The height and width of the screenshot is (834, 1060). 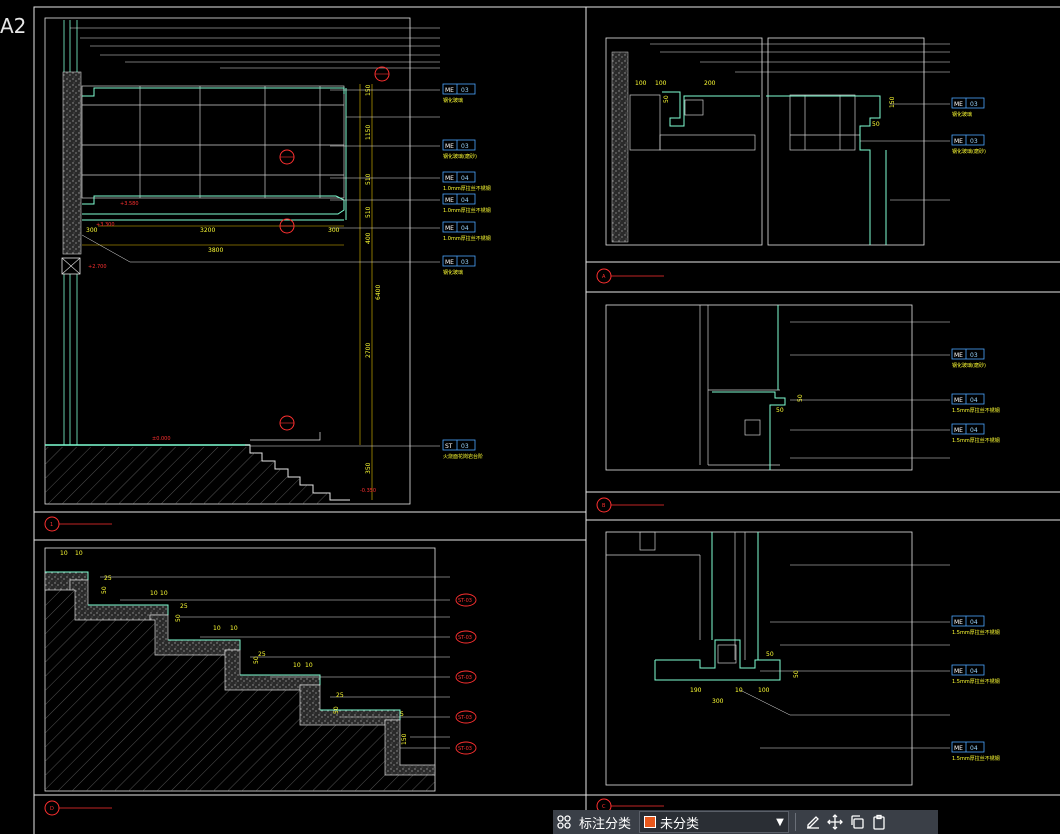 I want to click on layers-grid-icon, so click(x=564, y=822).